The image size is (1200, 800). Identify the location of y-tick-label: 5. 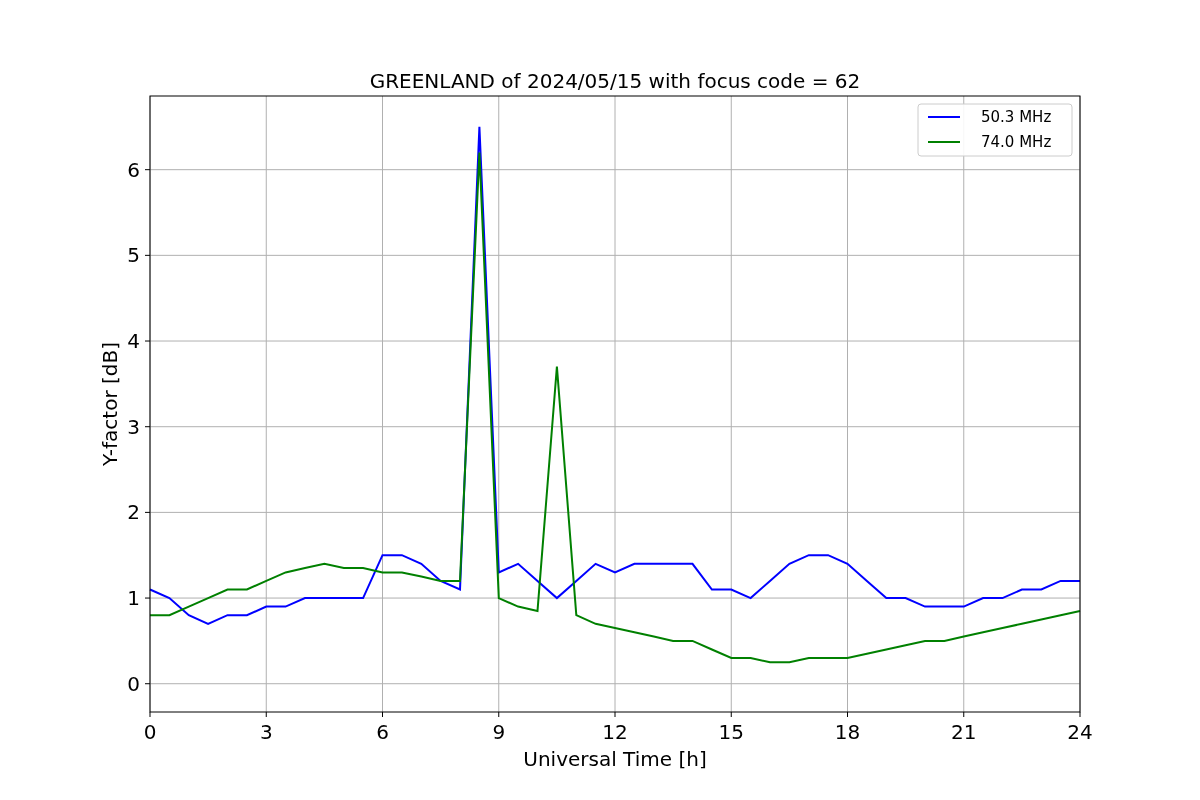
(133, 255).